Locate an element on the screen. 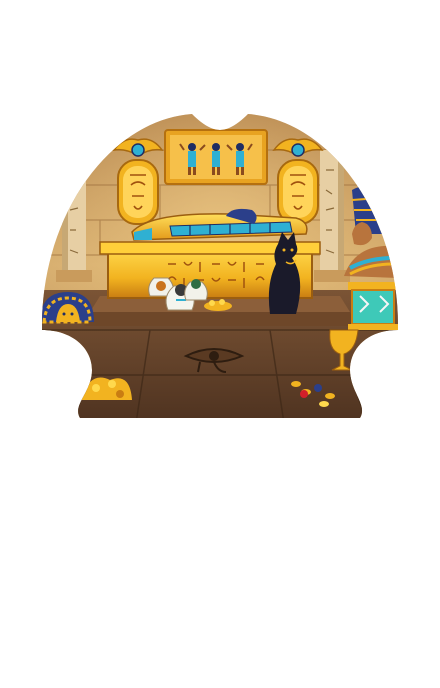 This screenshot has height=688, width=440. gold-pile-left is located at coordinates (106, 388).